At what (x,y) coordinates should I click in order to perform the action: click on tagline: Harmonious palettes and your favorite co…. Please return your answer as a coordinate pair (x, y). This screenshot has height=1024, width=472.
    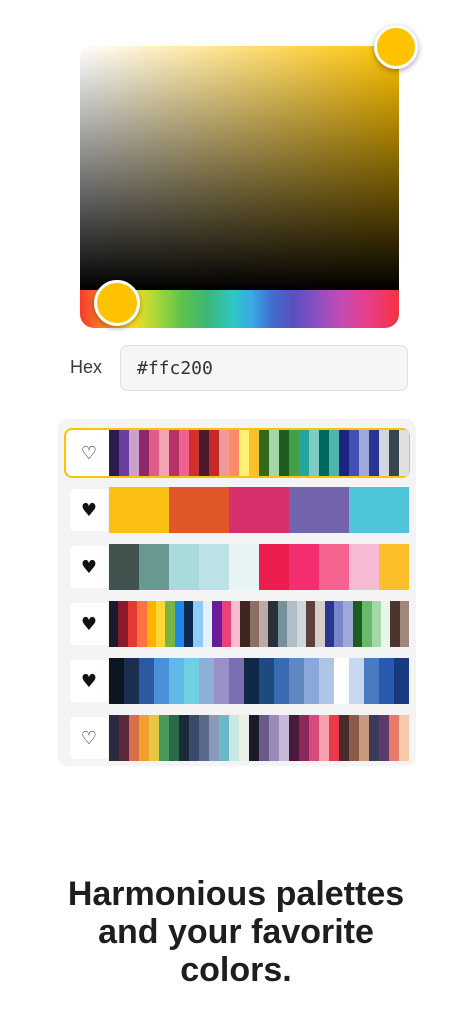
    Looking at the image, I should click on (236, 932).